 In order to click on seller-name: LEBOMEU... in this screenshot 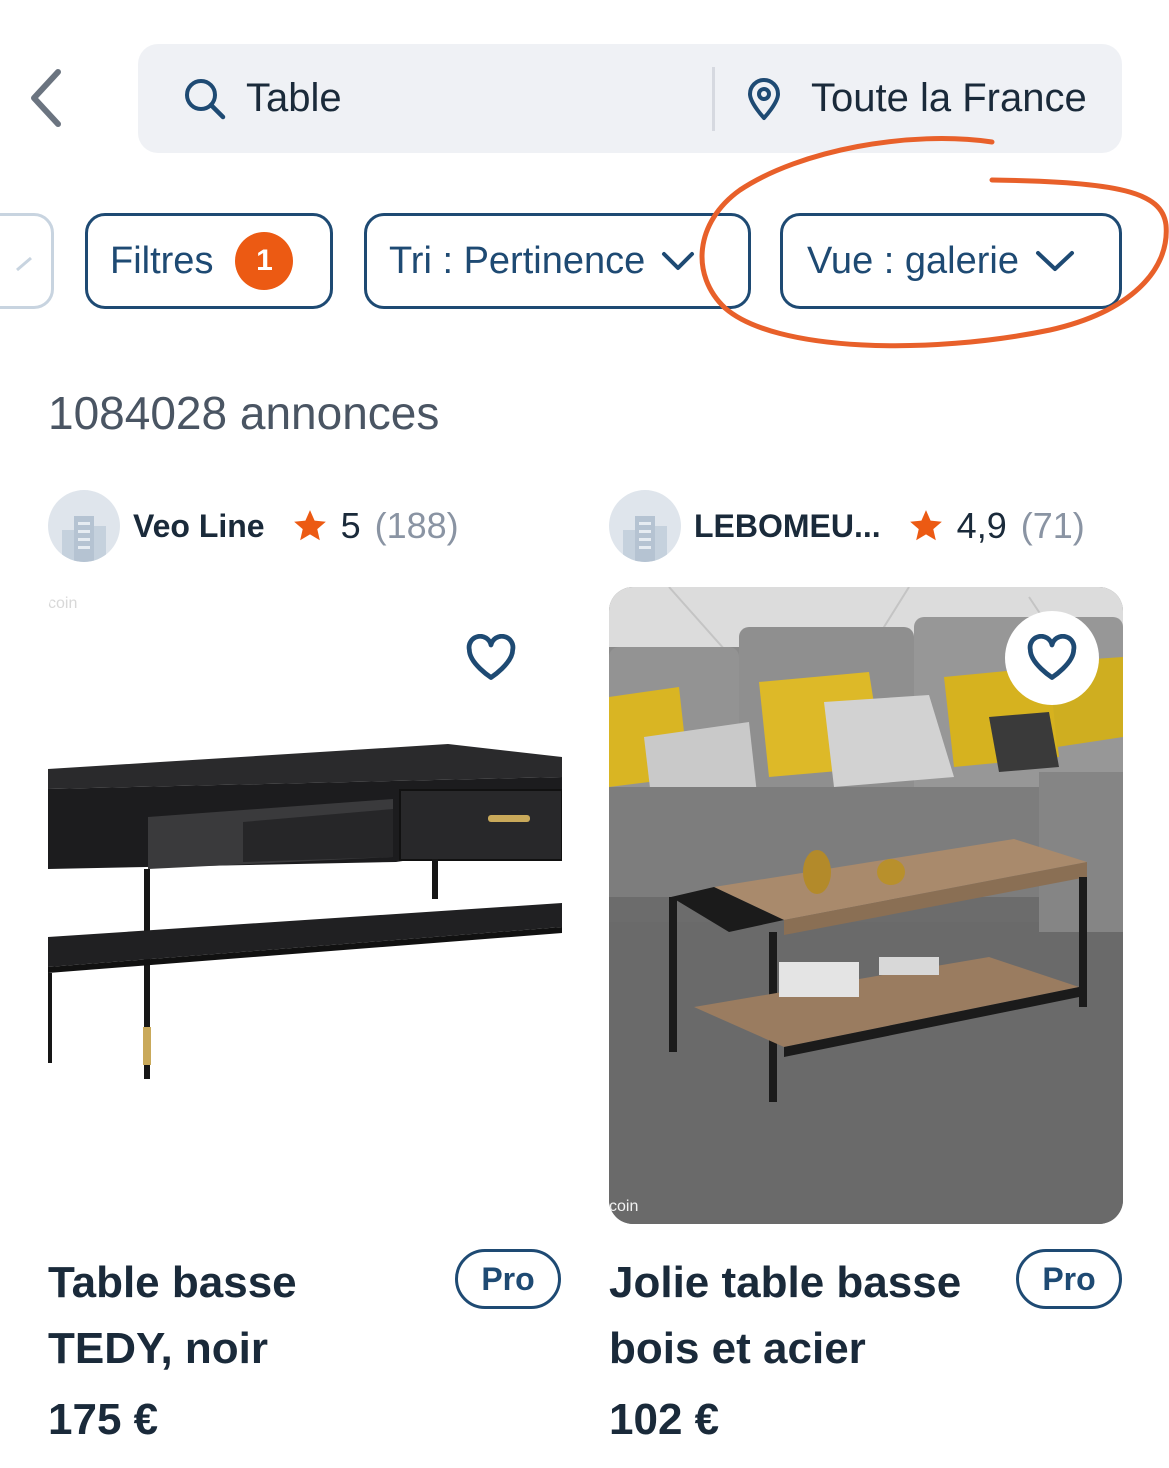, I will do `click(787, 525)`.